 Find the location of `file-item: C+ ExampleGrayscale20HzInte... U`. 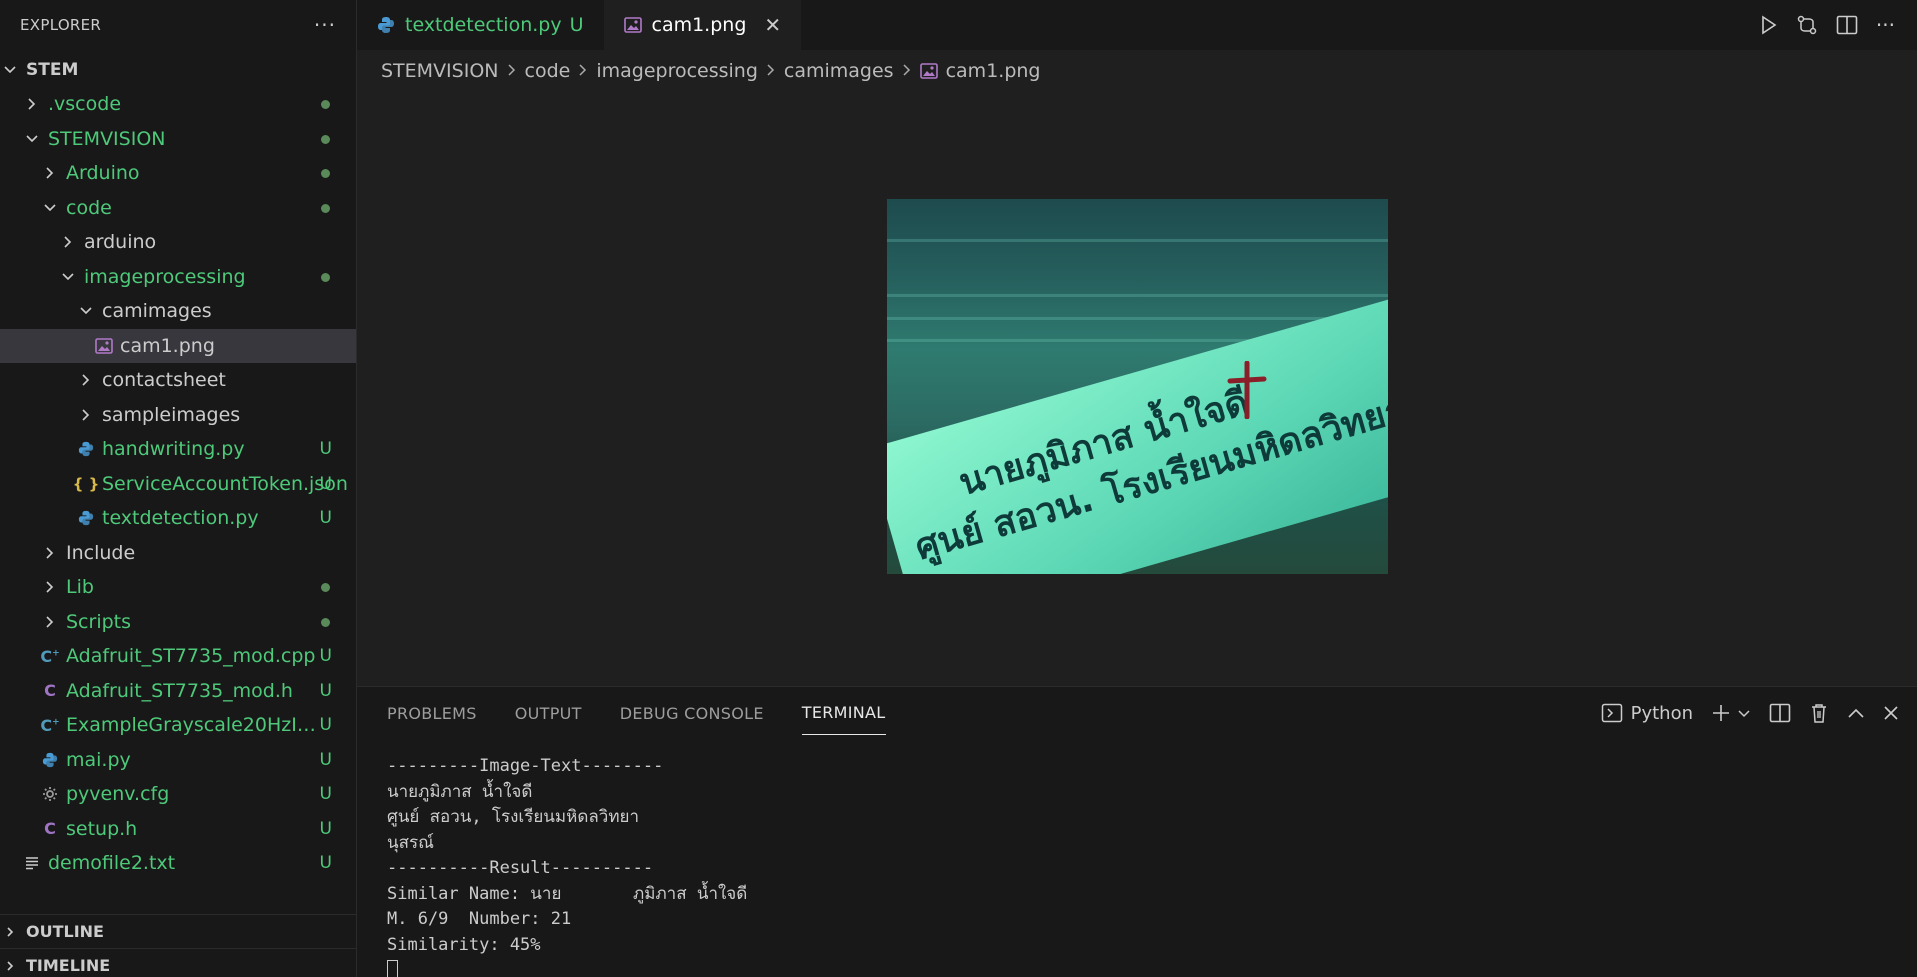

file-item: C+ ExampleGrayscale20HzInte... U is located at coordinates (178, 725).